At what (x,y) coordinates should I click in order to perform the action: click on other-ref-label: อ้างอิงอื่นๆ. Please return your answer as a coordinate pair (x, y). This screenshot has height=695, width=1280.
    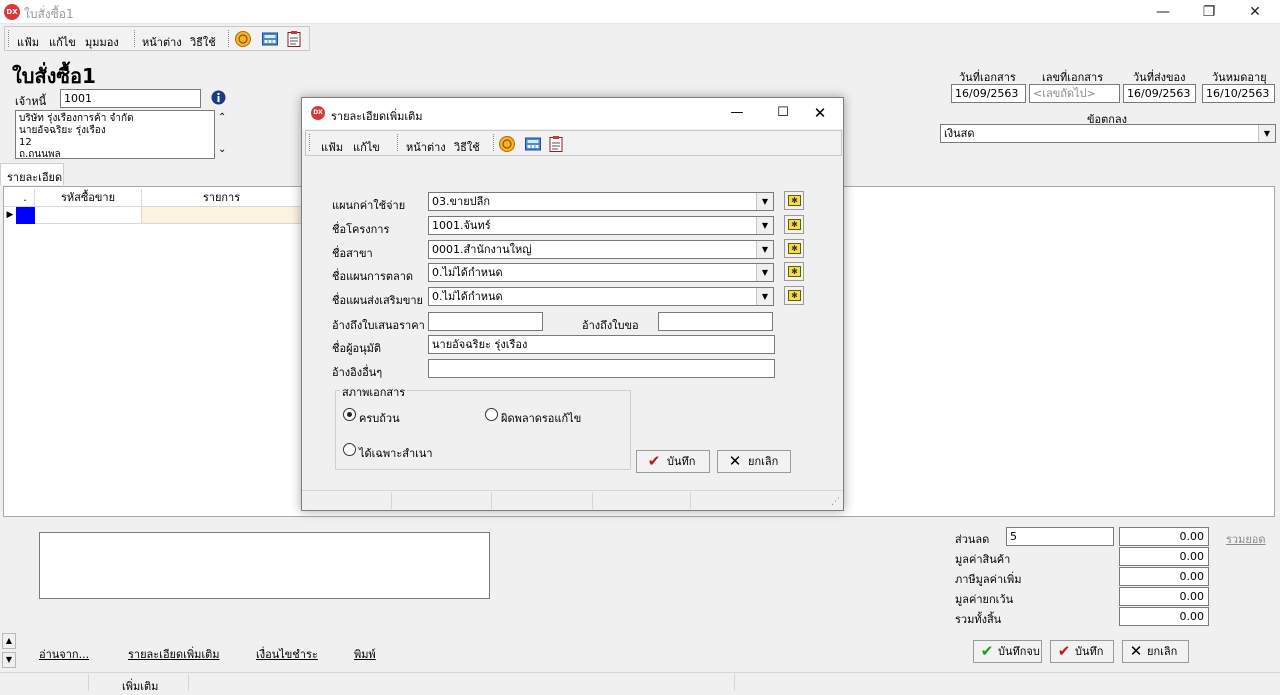
    Looking at the image, I should click on (357, 372).